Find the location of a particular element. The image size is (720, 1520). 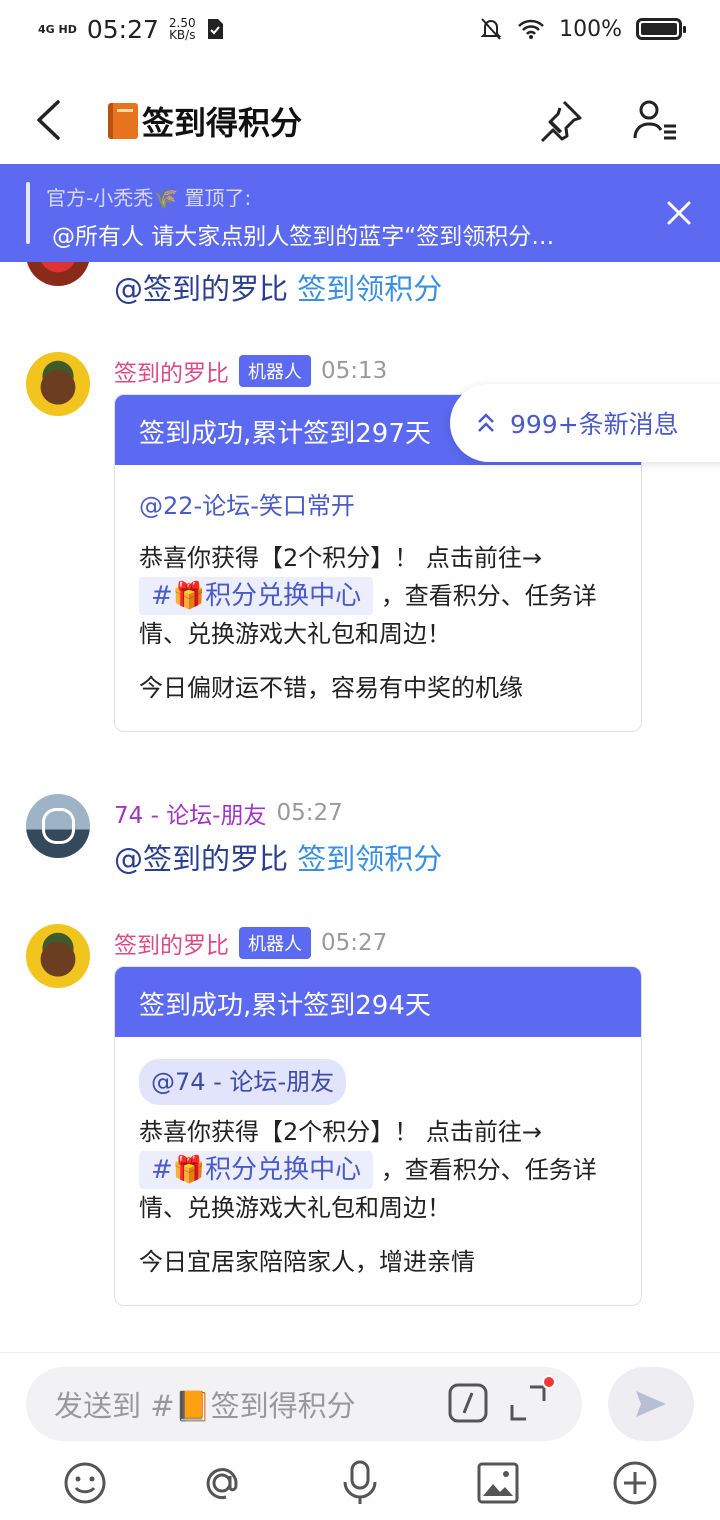

image-button is located at coordinates (498, 1483).